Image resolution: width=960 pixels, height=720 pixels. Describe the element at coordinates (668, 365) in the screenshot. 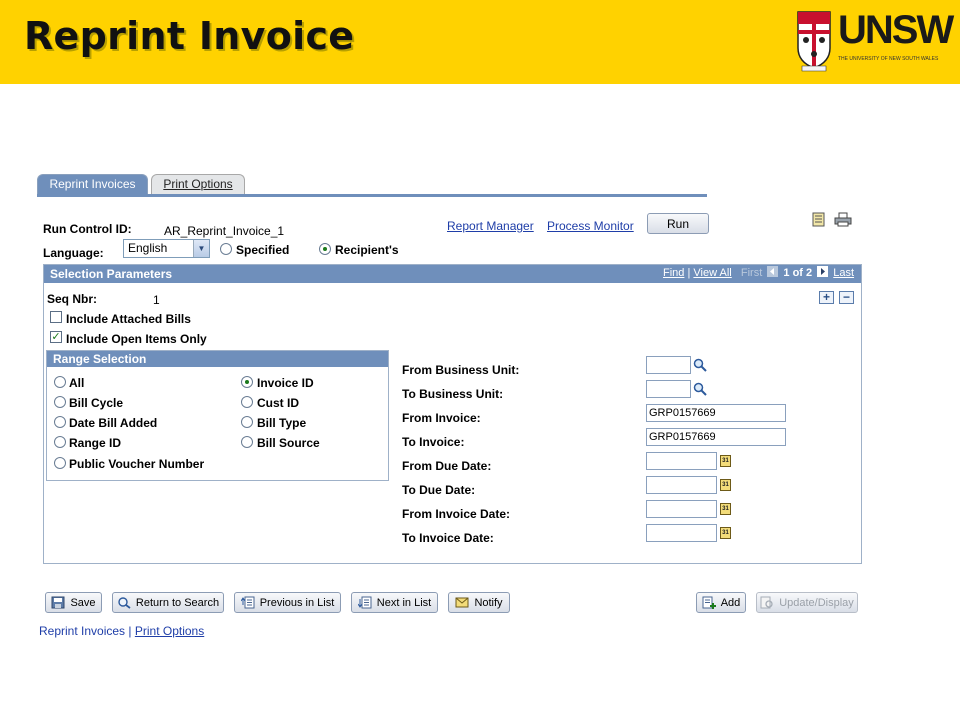

I see `from-business-unit-input` at that location.